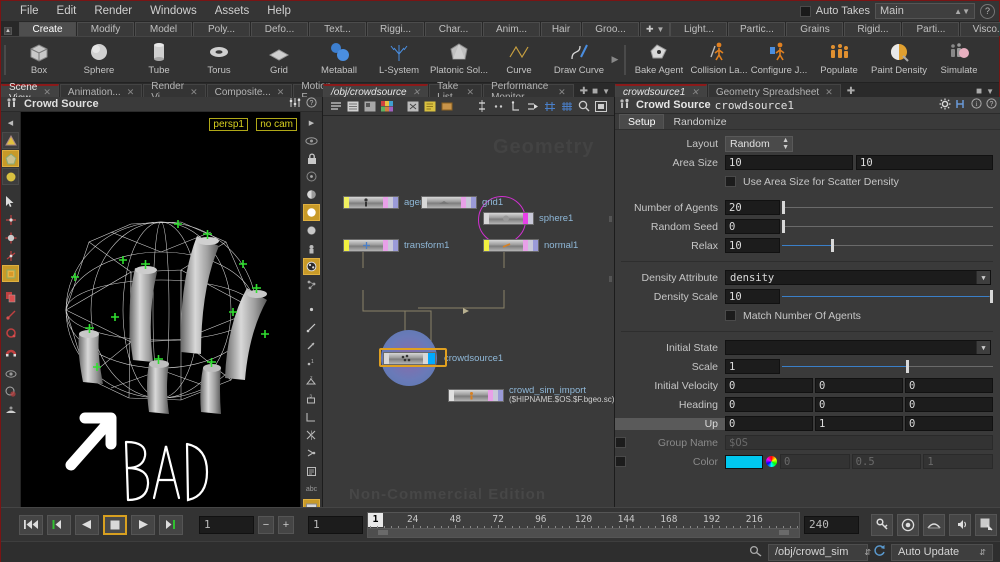 Image resolution: width=1000 pixels, height=562 pixels. I want to click on jump-to-start-button, so click(31, 524).